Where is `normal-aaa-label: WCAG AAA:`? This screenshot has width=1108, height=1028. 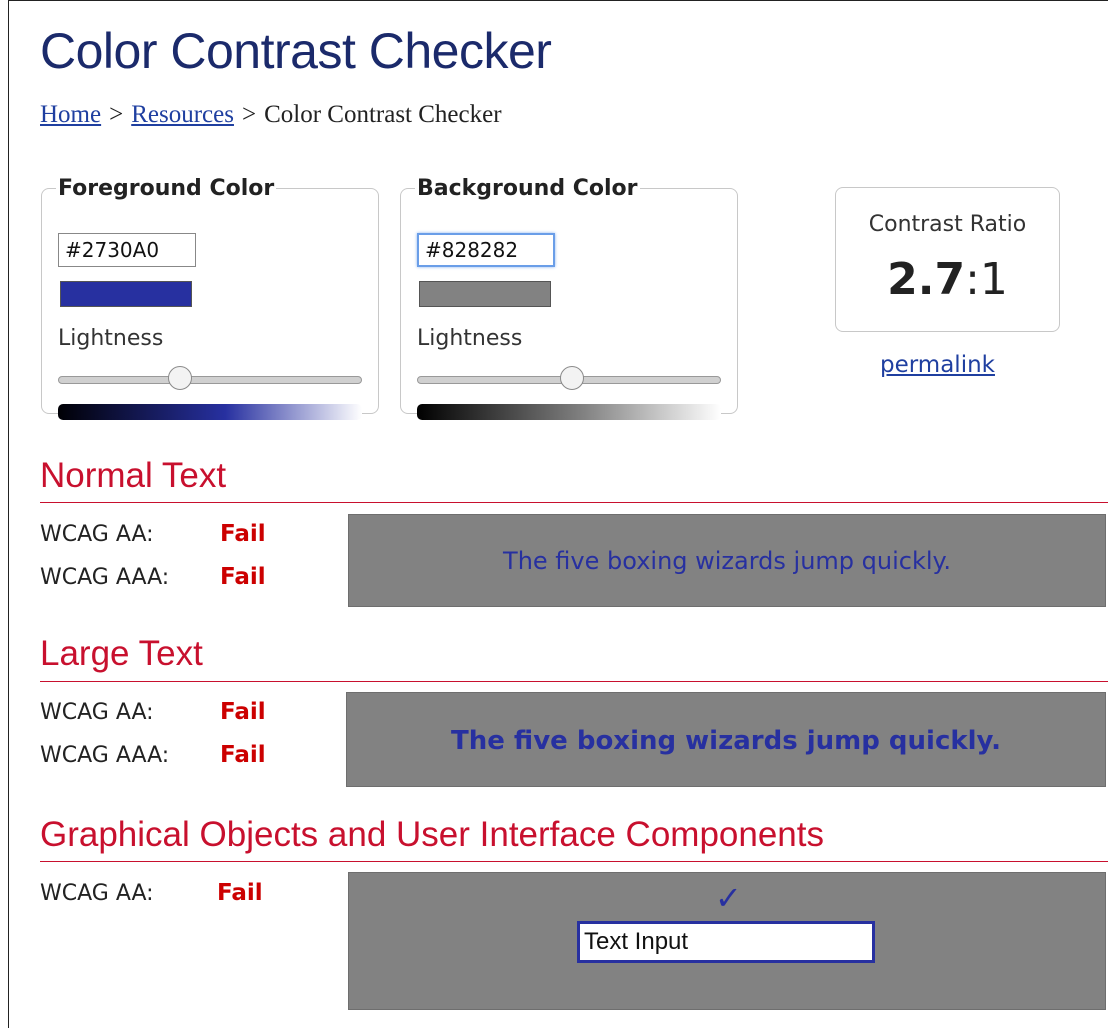 normal-aaa-label: WCAG AAA: is located at coordinates (105, 577).